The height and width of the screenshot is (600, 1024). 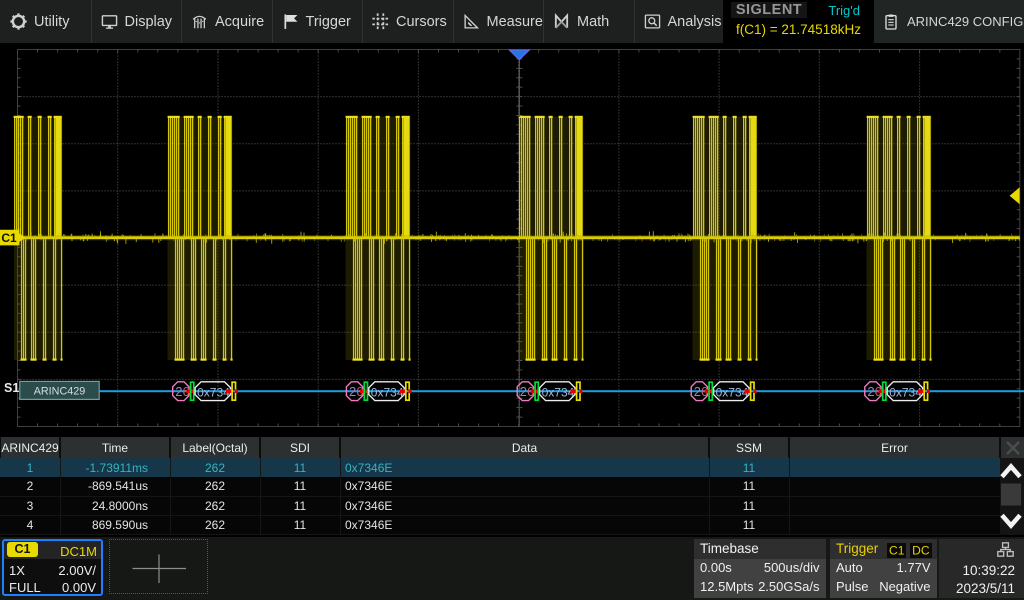 I want to click on svg-text: S1, so click(x=11, y=388).